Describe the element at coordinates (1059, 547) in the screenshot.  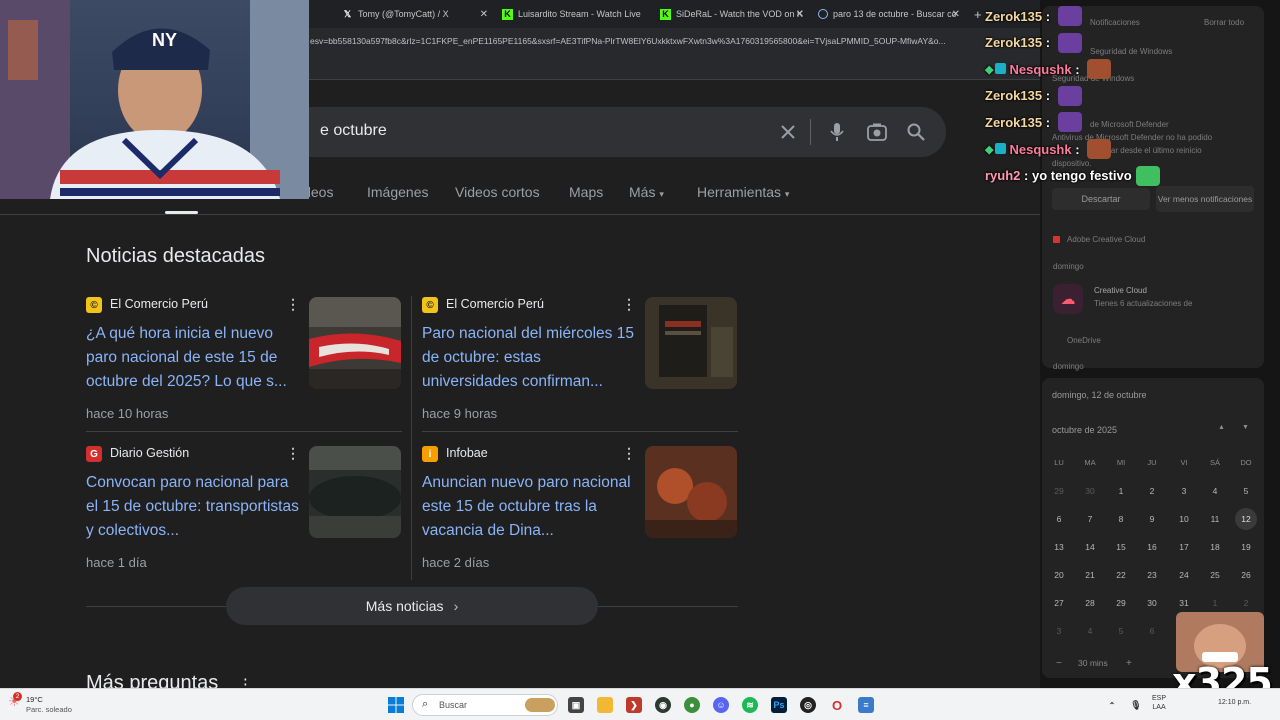
I see `calendar-day: 13` at that location.